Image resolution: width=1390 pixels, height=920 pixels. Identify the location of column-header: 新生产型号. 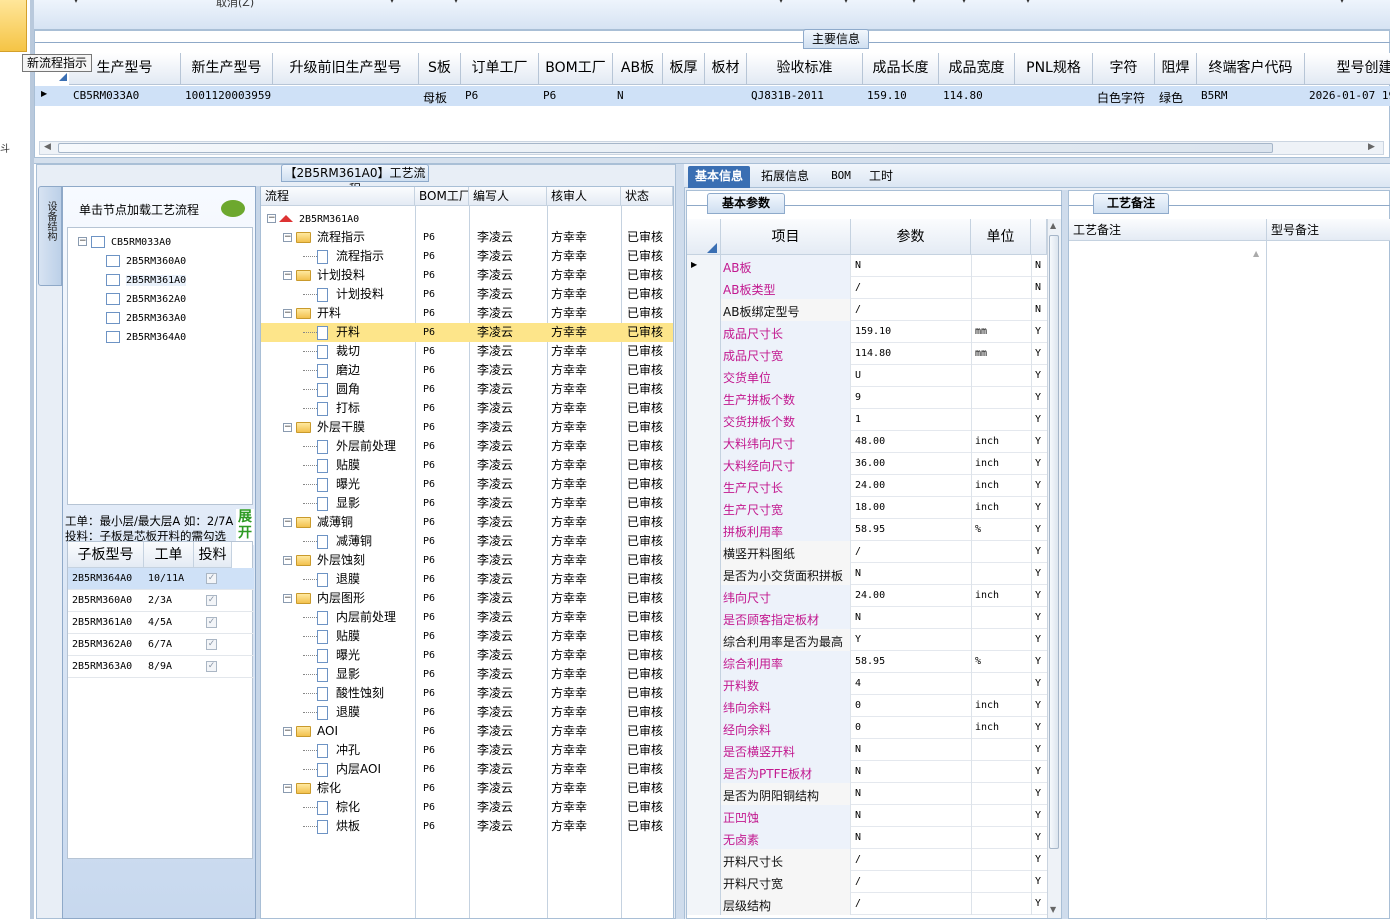
(227, 69).